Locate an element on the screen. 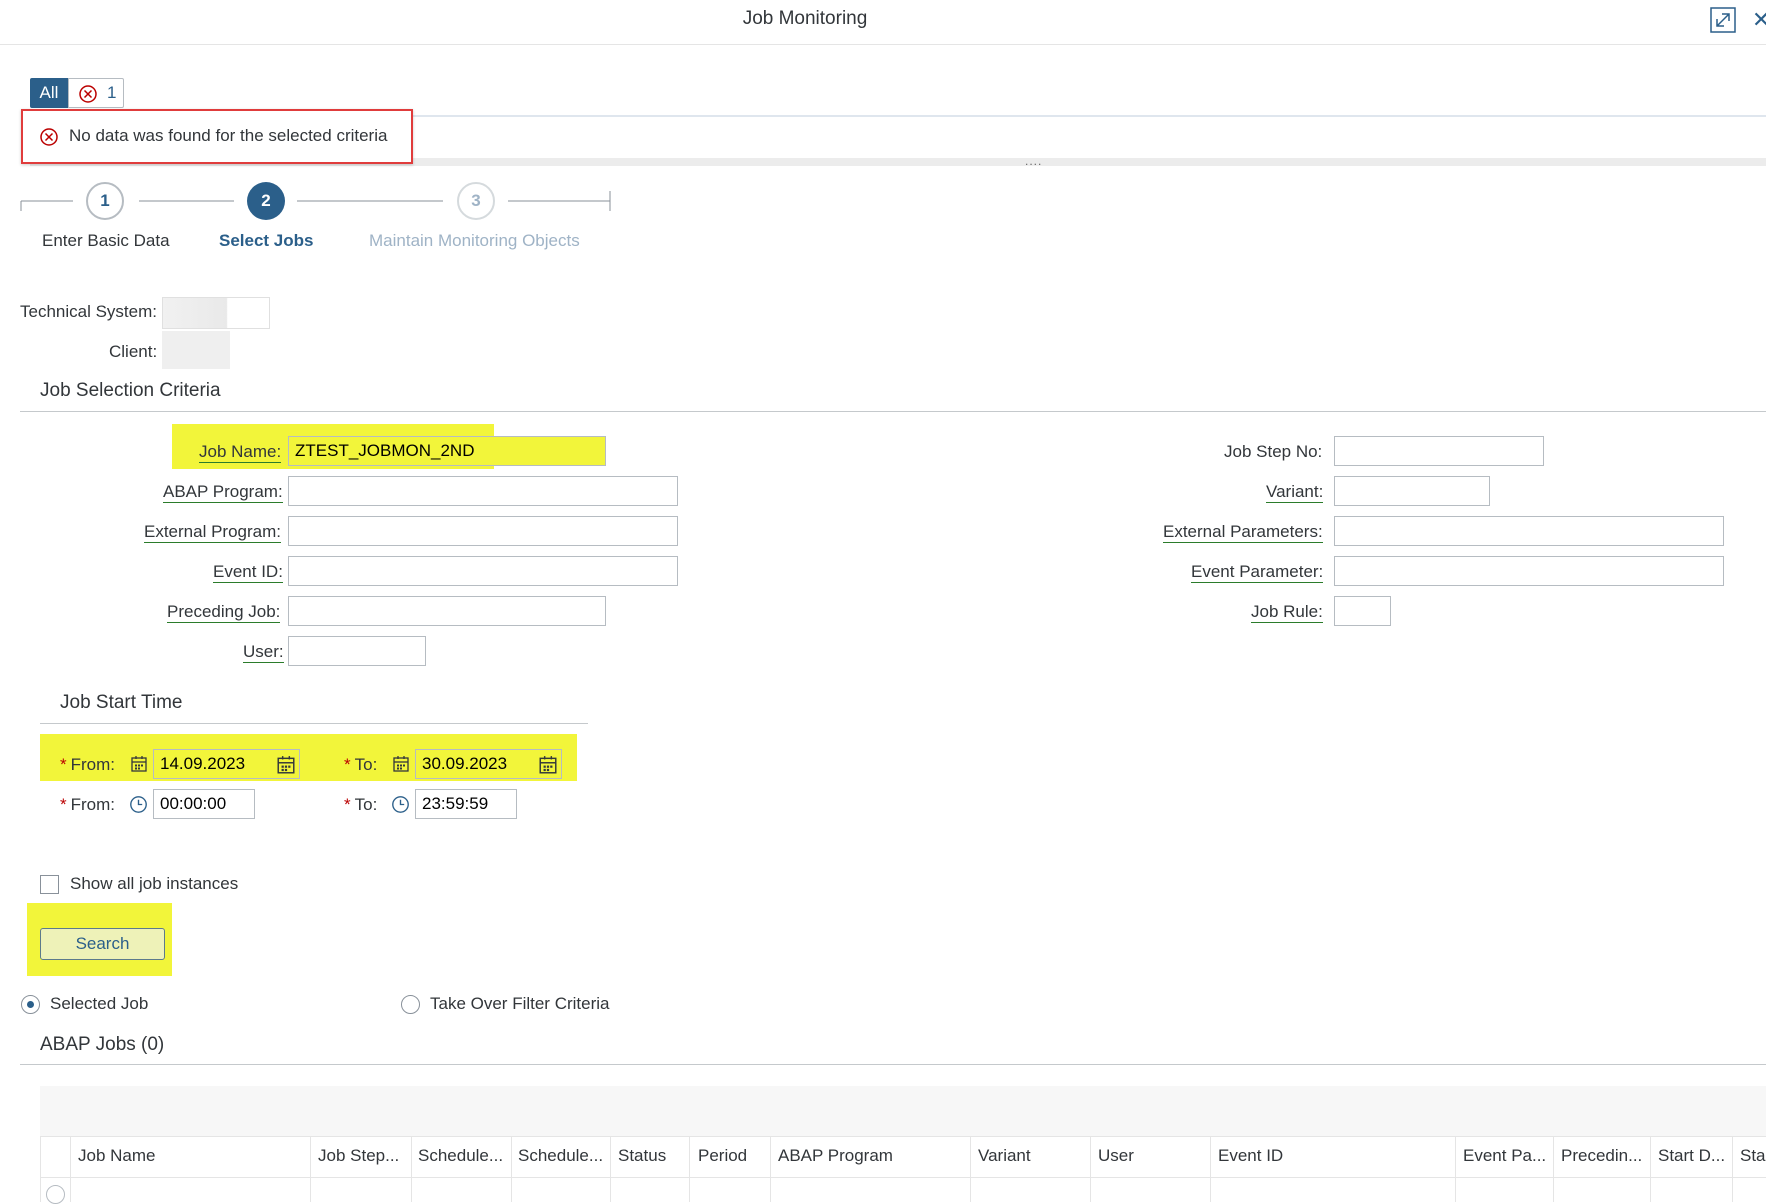 The width and height of the screenshot is (1766, 1204). selected-job-label: Selected Job is located at coordinates (99, 1003).